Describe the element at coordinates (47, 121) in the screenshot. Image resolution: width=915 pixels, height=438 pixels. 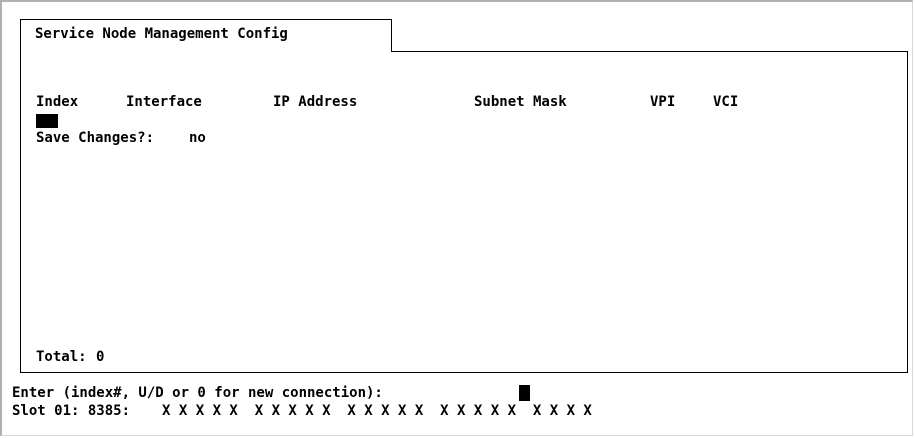
I see `field-cursor` at that location.